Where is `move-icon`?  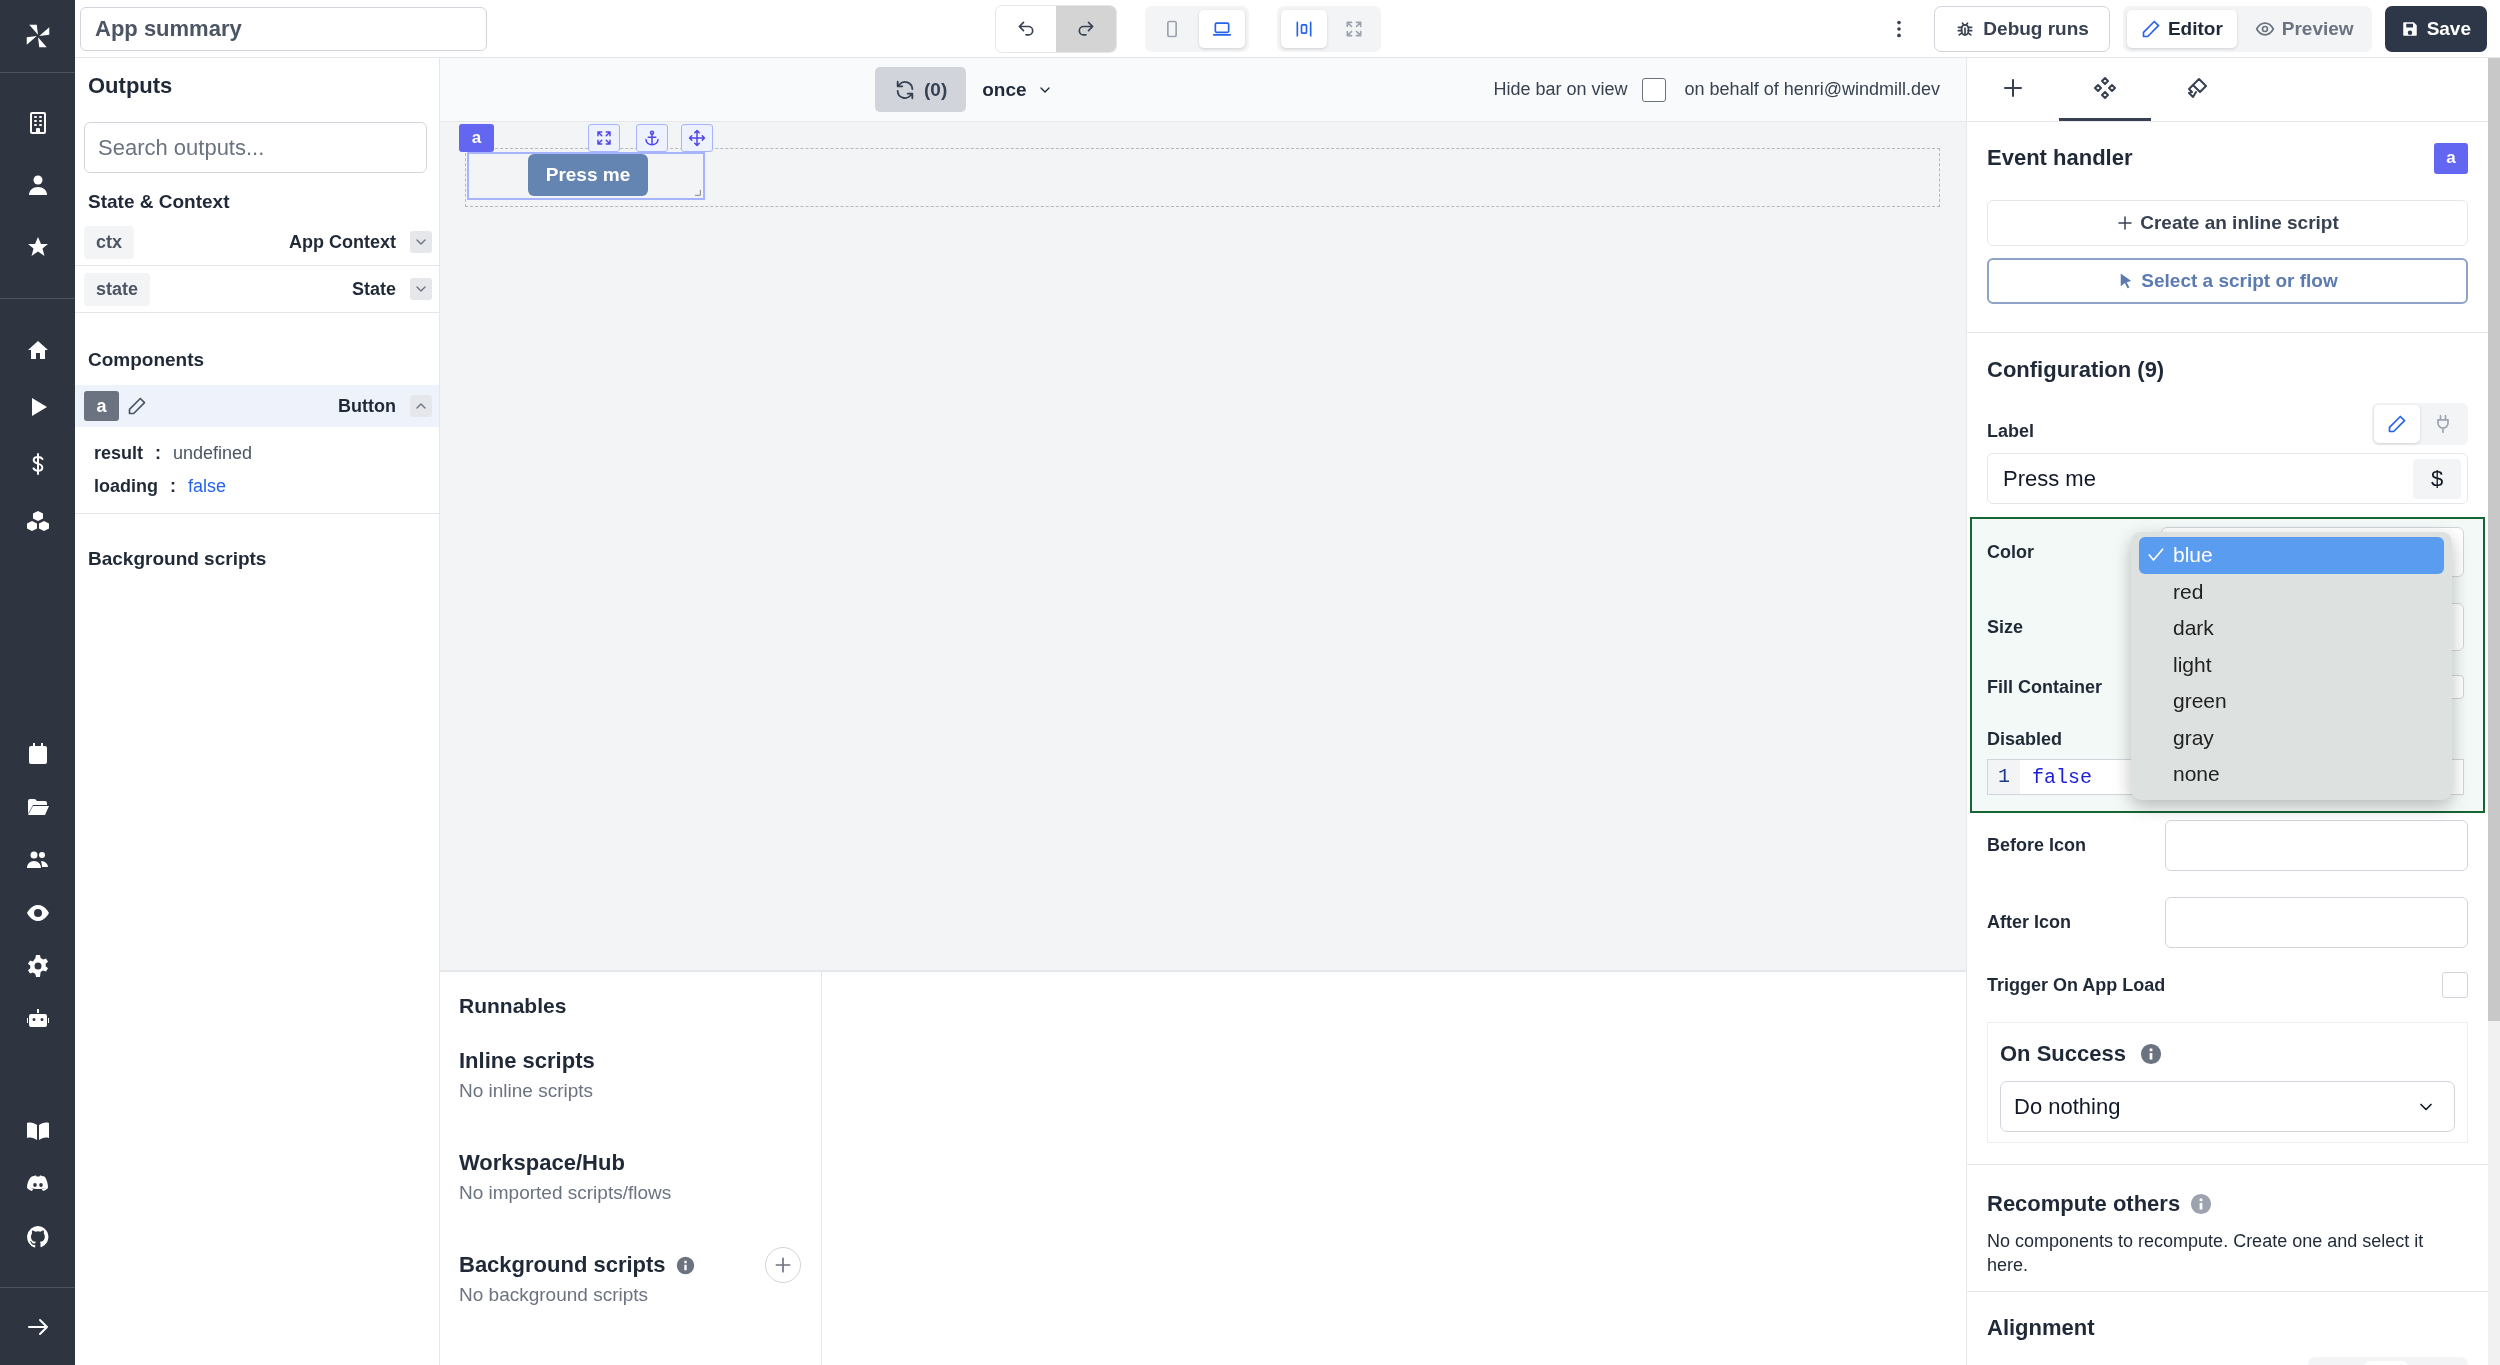 move-icon is located at coordinates (697, 138).